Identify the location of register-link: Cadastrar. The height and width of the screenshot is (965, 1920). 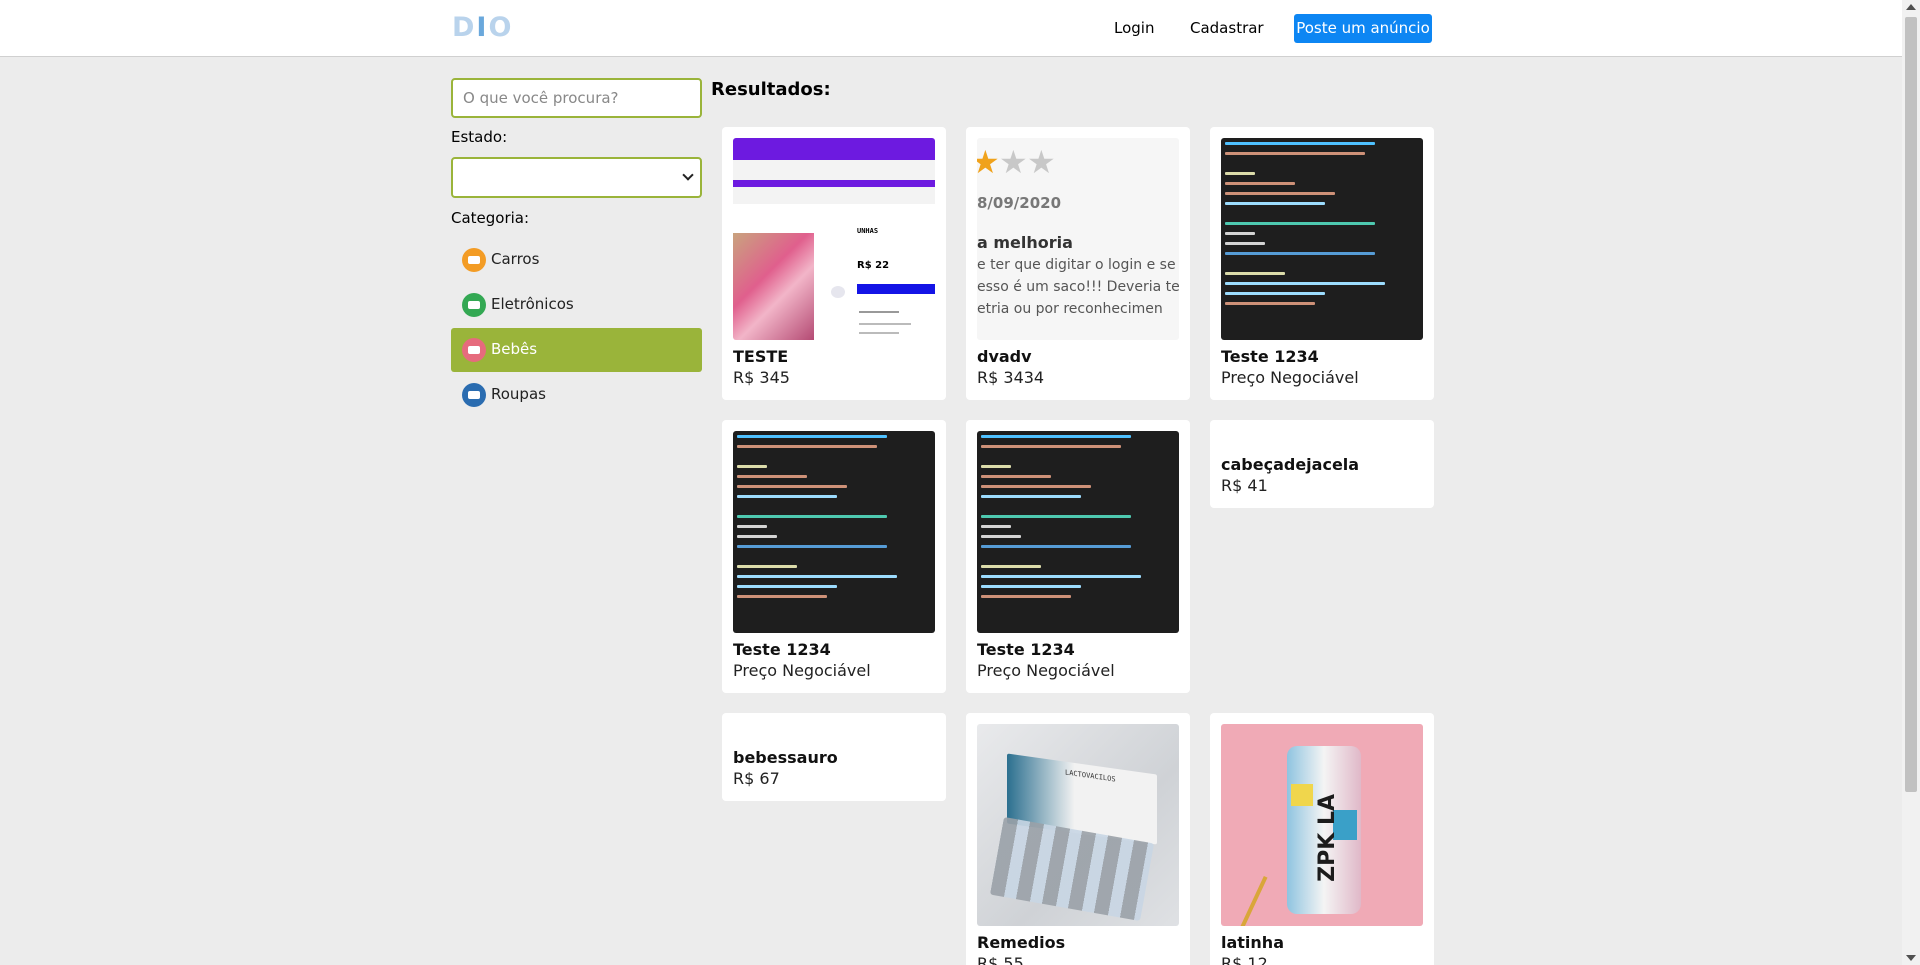
(1227, 28).